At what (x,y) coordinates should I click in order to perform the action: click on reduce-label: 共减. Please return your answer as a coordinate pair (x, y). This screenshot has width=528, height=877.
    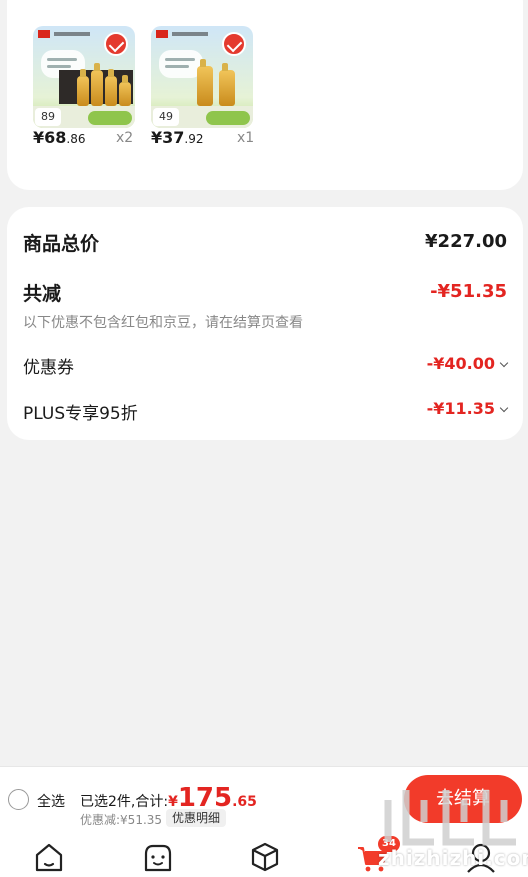
    Looking at the image, I should click on (42, 294).